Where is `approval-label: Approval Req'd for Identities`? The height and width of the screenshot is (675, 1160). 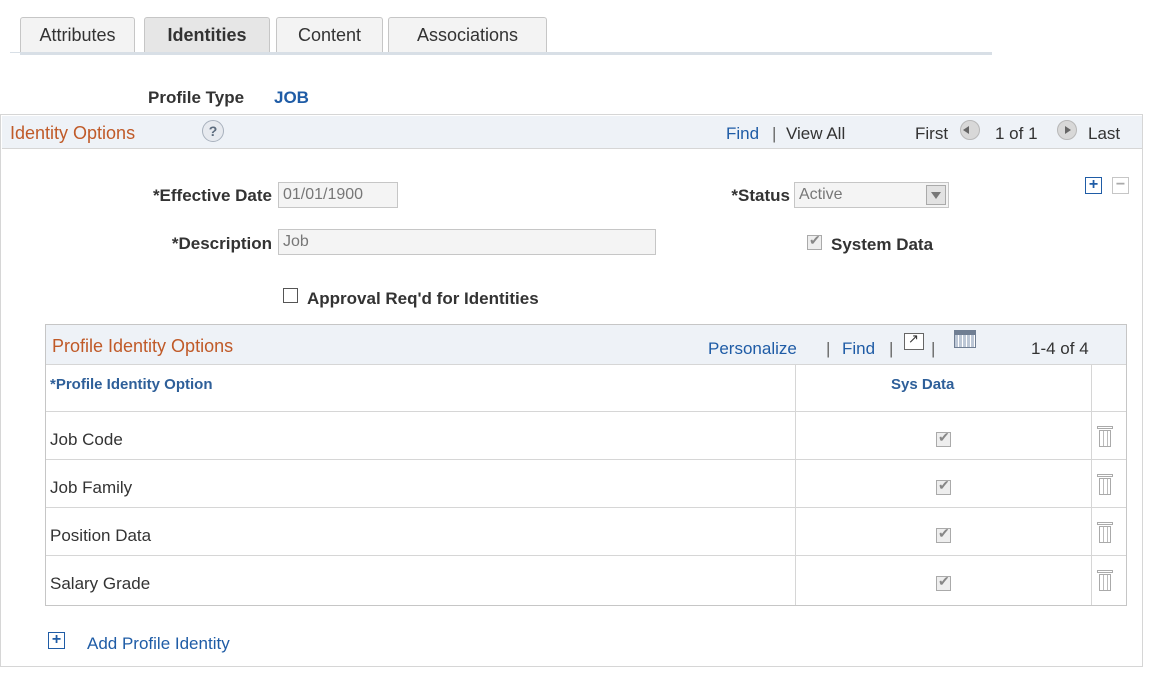 approval-label: Approval Req'd for Identities is located at coordinates (423, 298).